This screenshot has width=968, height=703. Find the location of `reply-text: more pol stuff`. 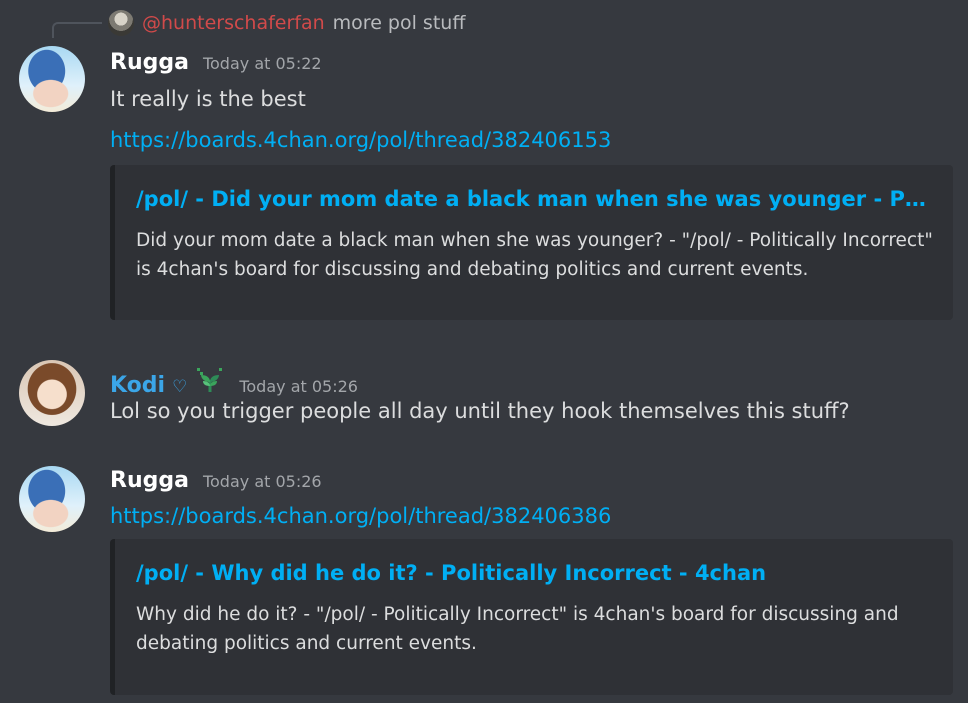

reply-text: more pol stuff is located at coordinates (399, 23).